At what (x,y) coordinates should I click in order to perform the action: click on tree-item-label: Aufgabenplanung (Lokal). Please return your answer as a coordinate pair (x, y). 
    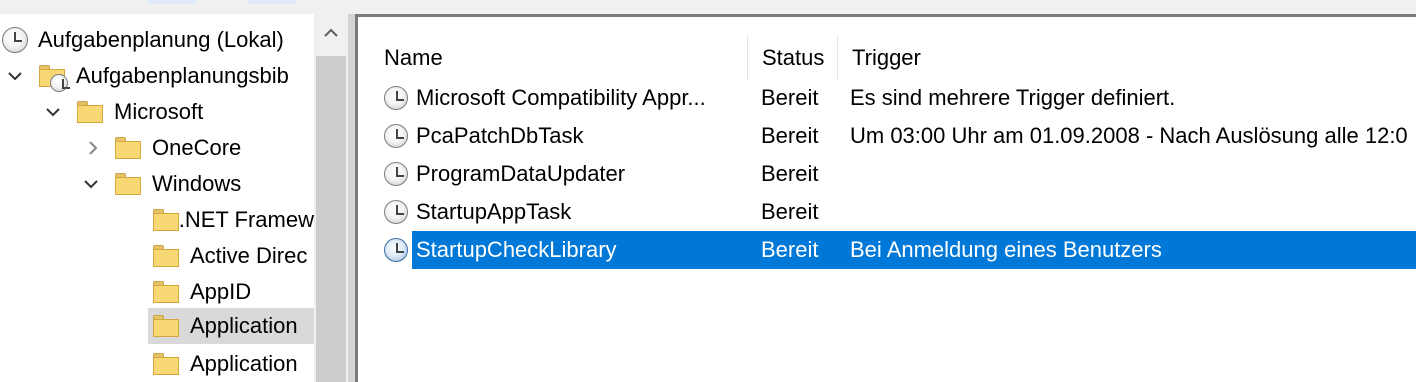
    Looking at the image, I should click on (161, 39).